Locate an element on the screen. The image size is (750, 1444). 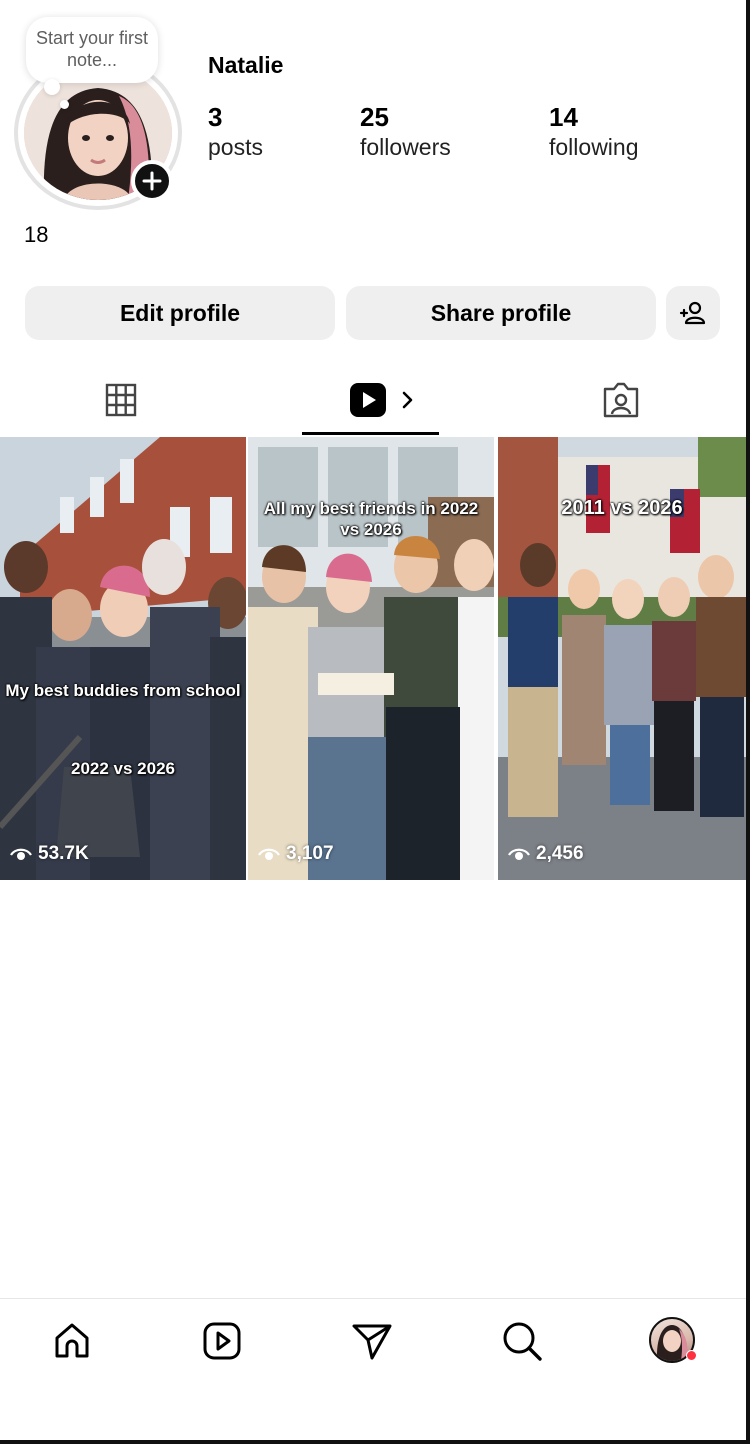
frame-edge-bottom is located at coordinates (375, 1442).